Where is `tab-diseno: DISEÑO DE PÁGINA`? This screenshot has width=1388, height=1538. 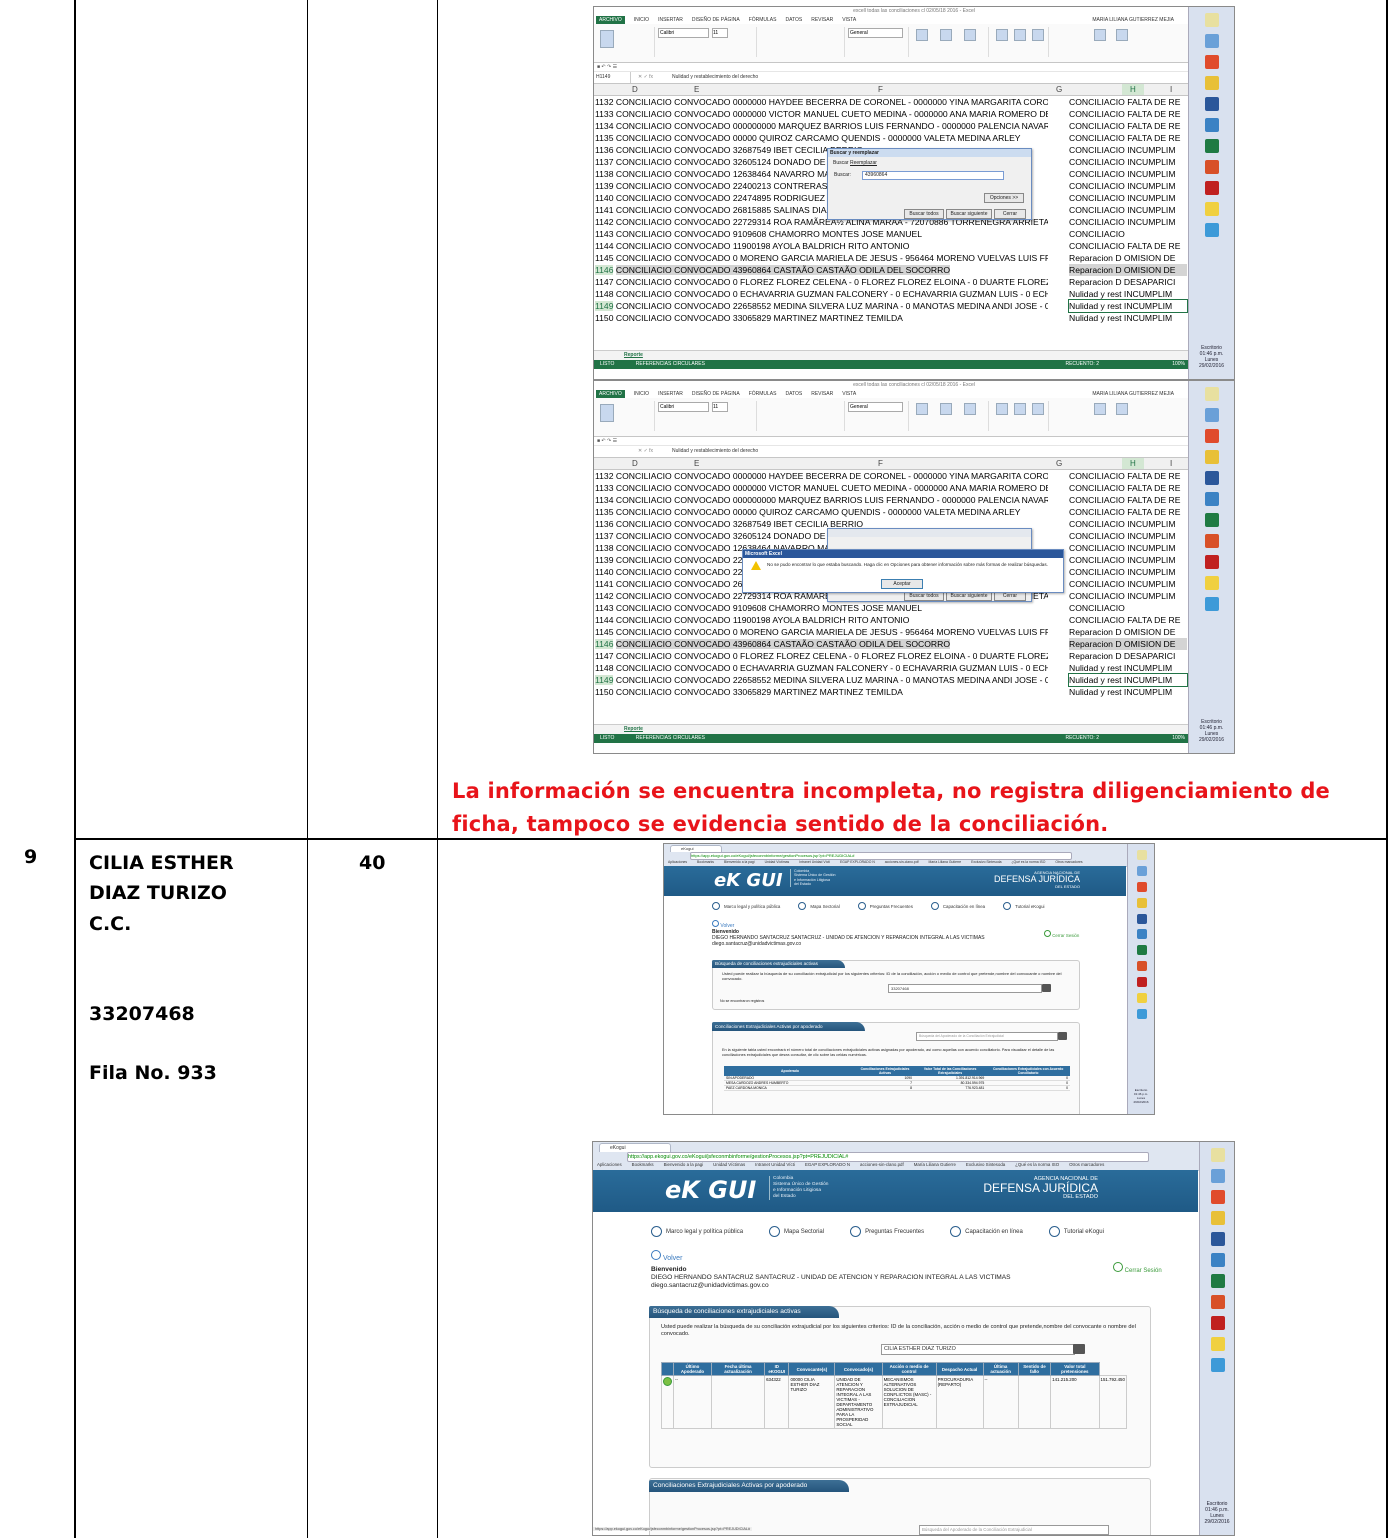
tab-diseno: DISEÑO DE PÁGINA is located at coordinates (716, 394).